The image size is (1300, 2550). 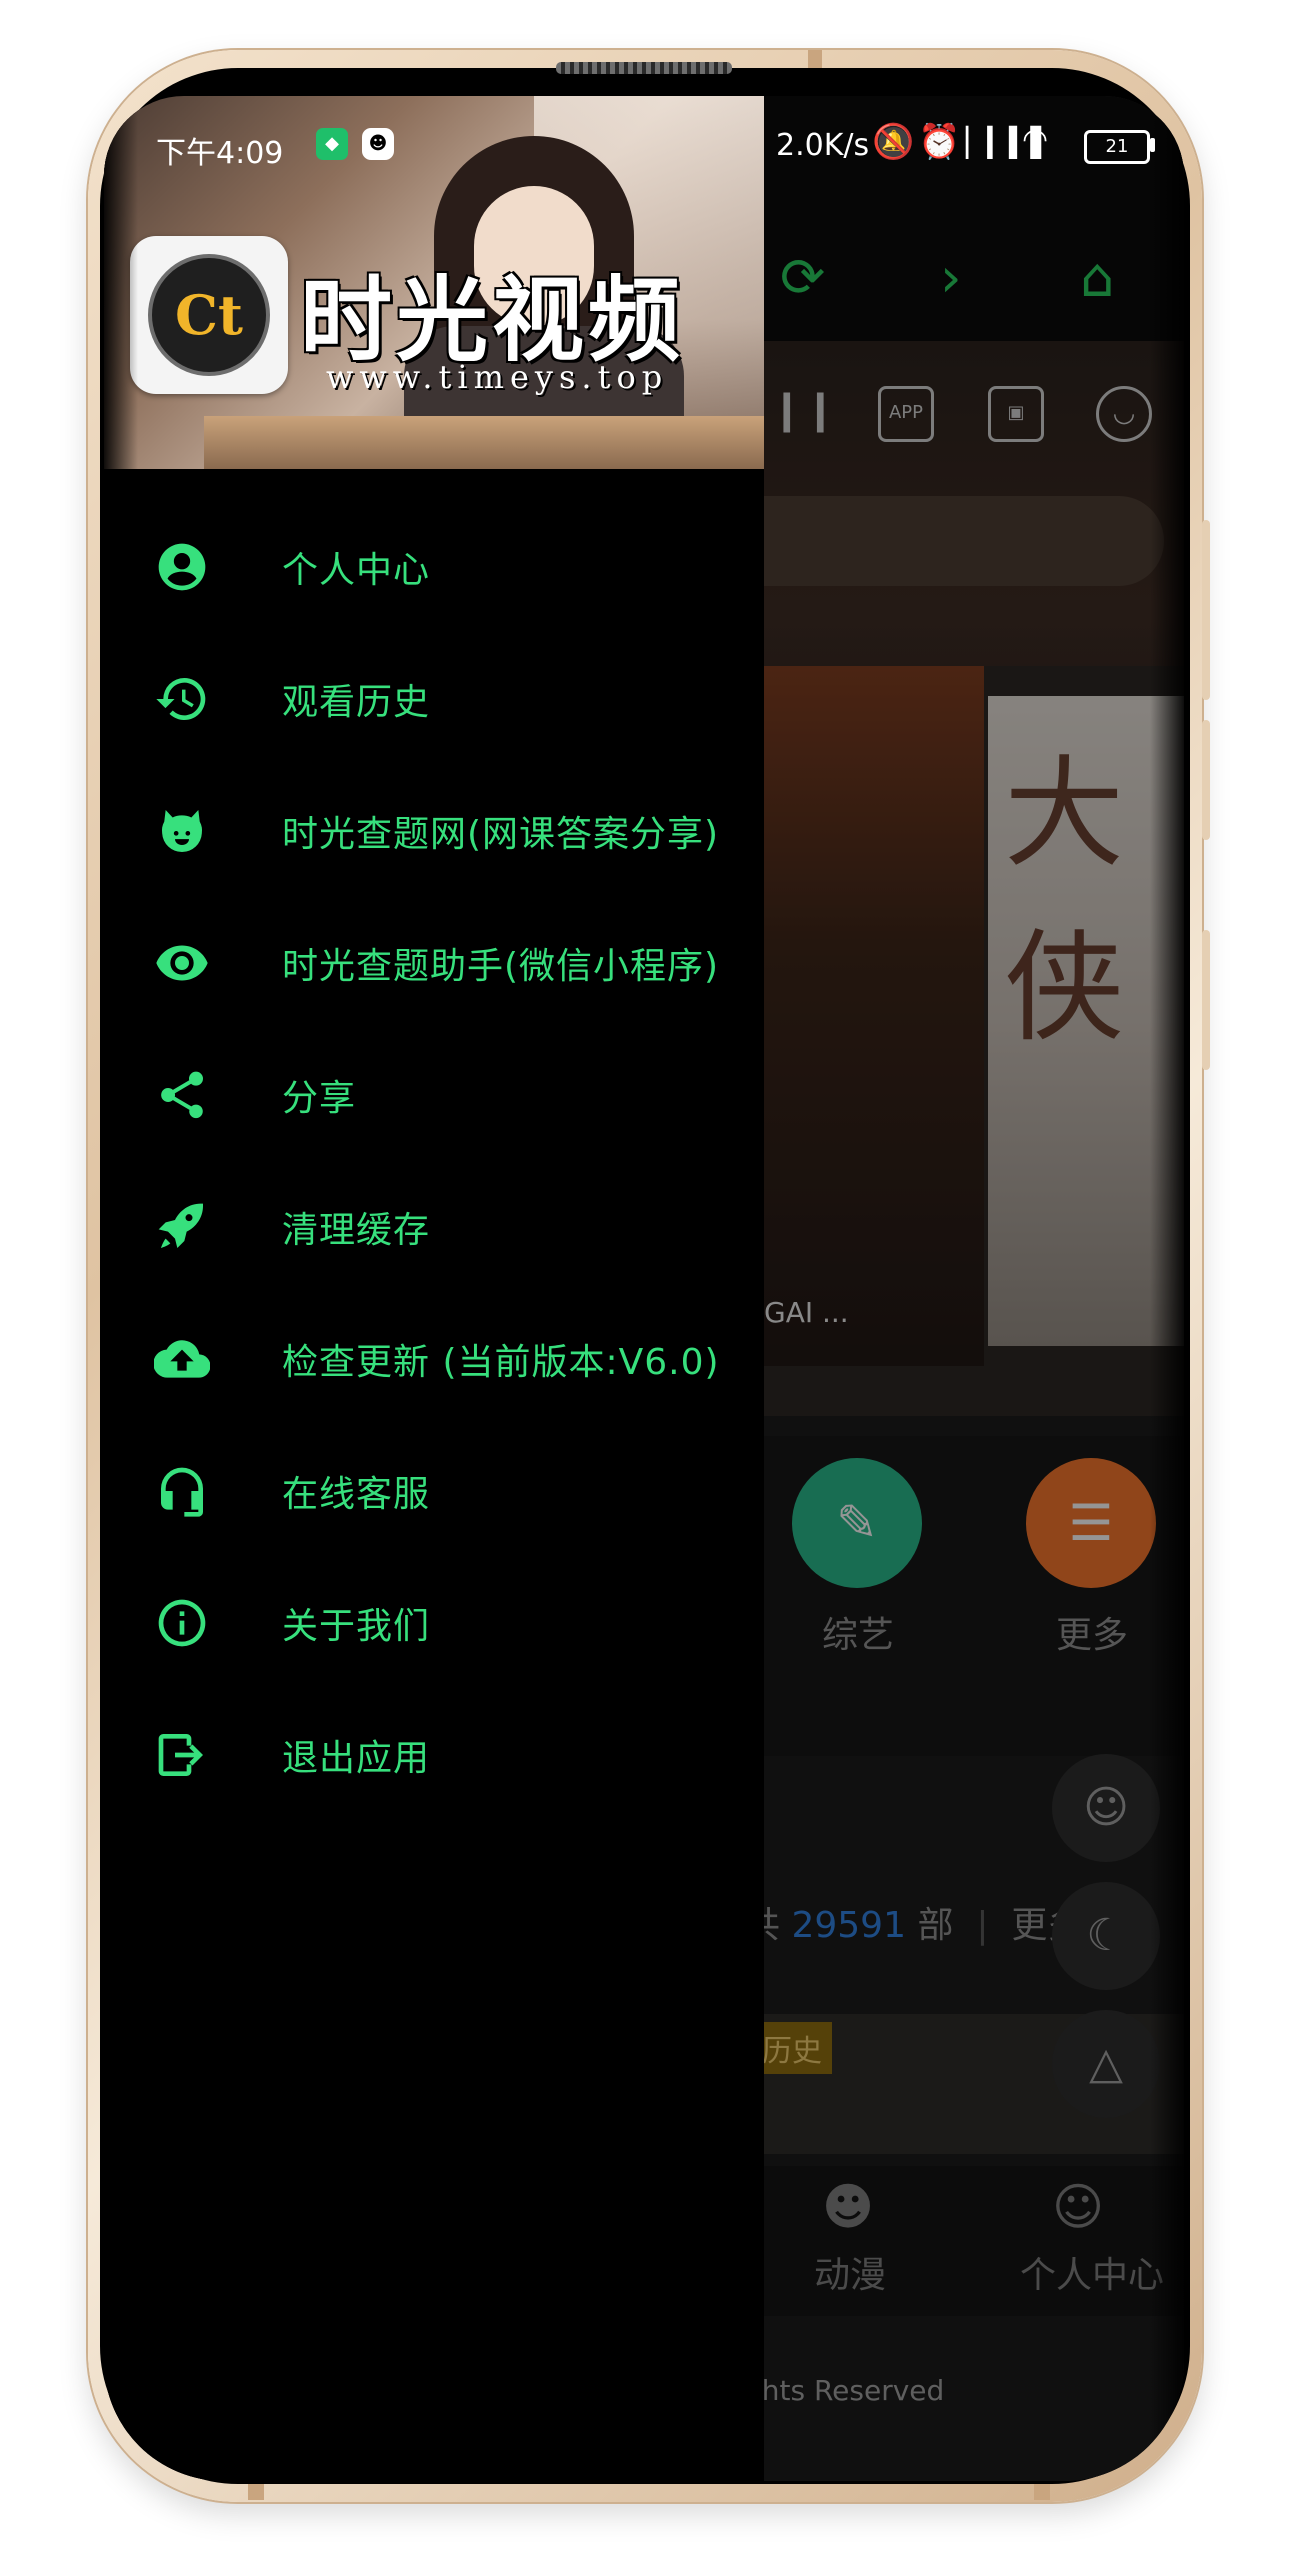 I want to click on screen-edge-shade-right, so click(x=1167, y=1288).